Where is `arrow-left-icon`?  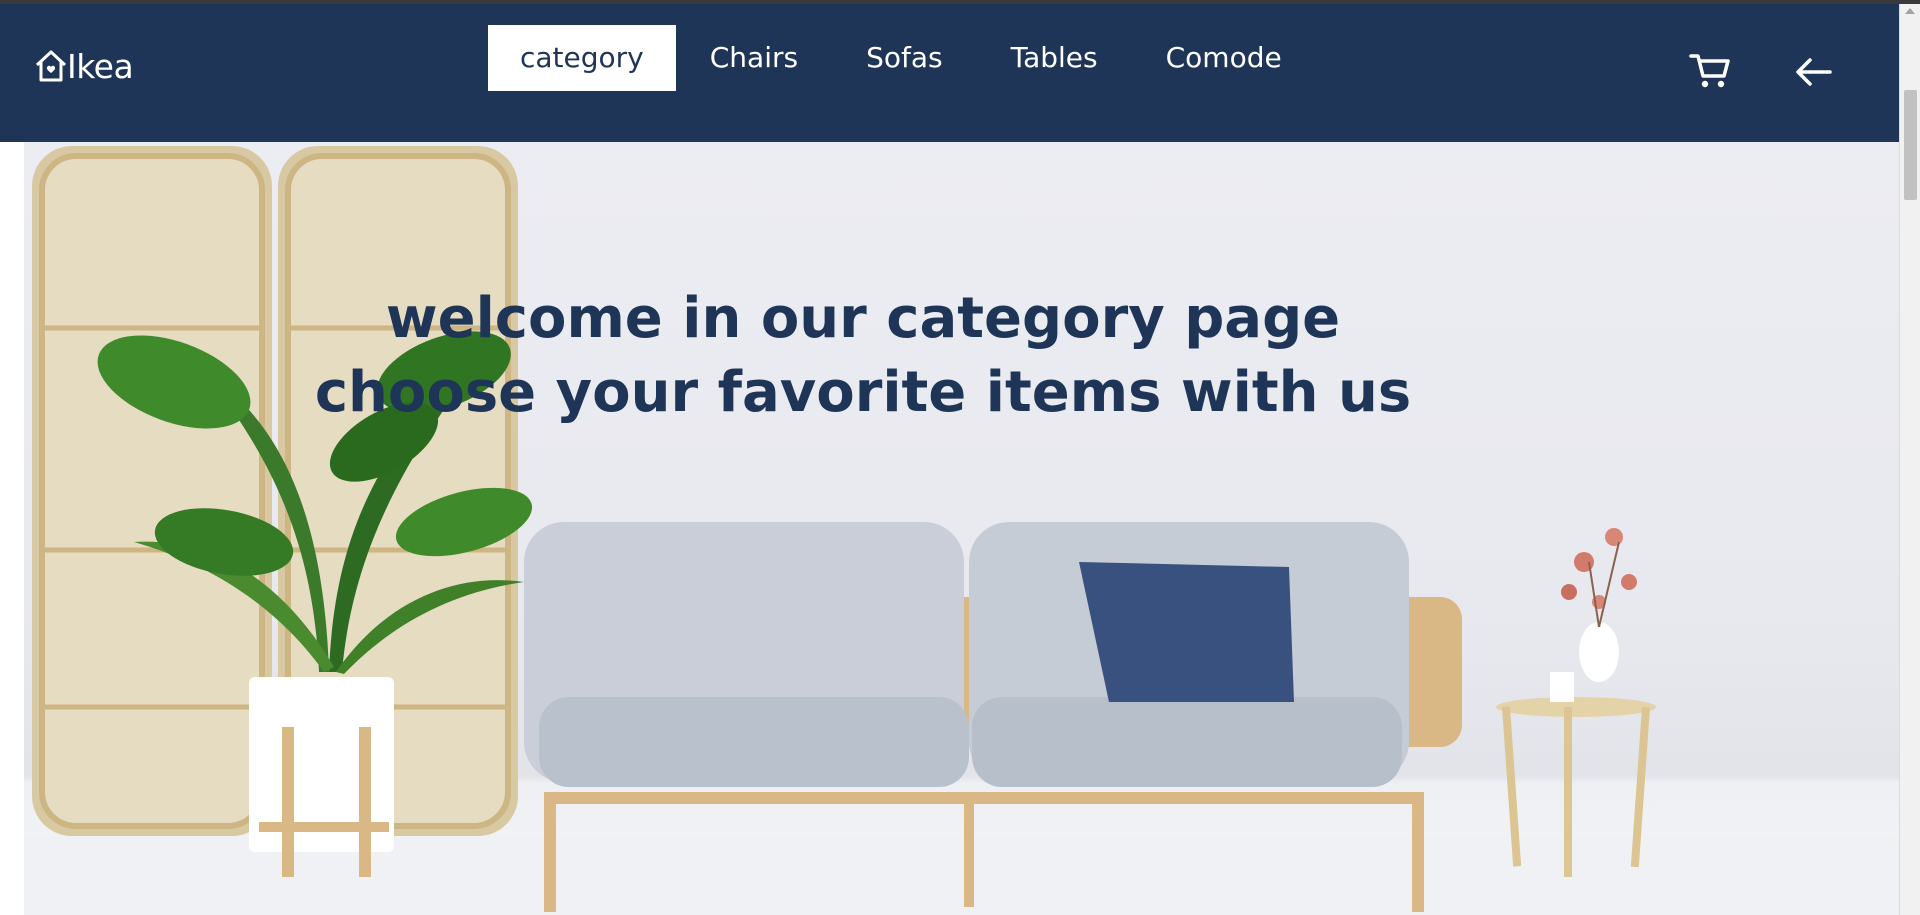
arrow-left-icon is located at coordinates (1814, 72).